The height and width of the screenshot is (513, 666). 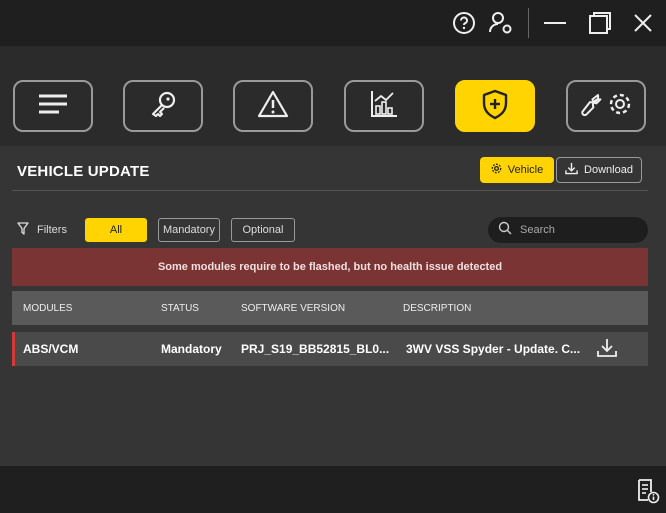 I want to click on search-icon, so click(x=505, y=230).